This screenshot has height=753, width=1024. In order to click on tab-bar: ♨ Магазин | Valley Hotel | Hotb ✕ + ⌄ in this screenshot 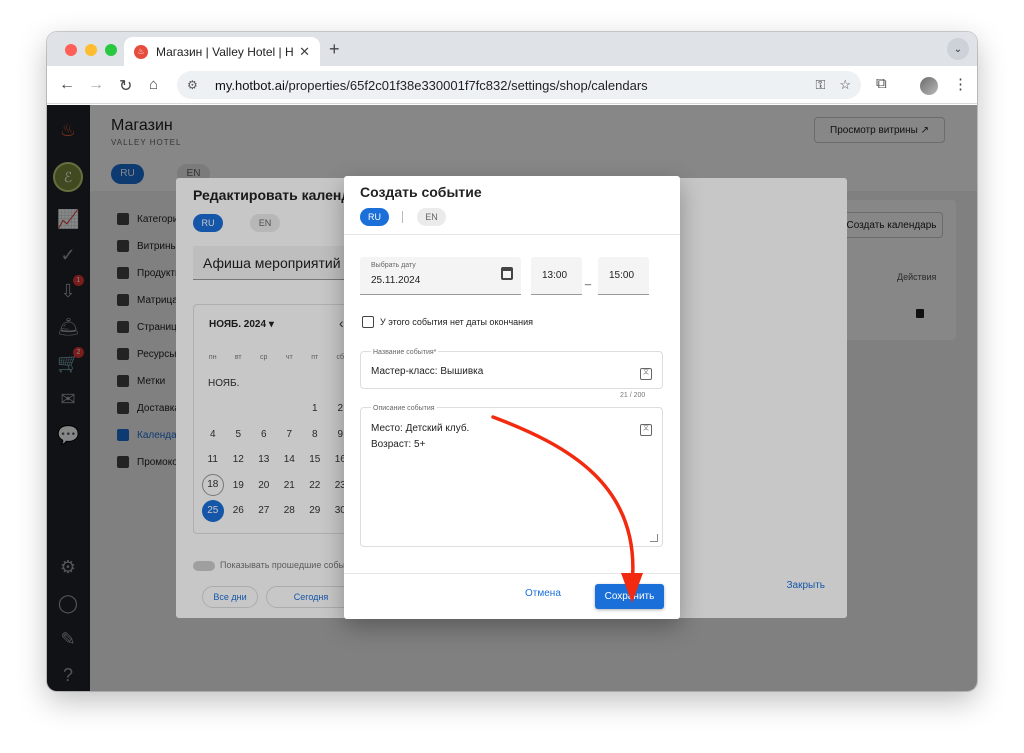, I will do `click(512, 49)`.